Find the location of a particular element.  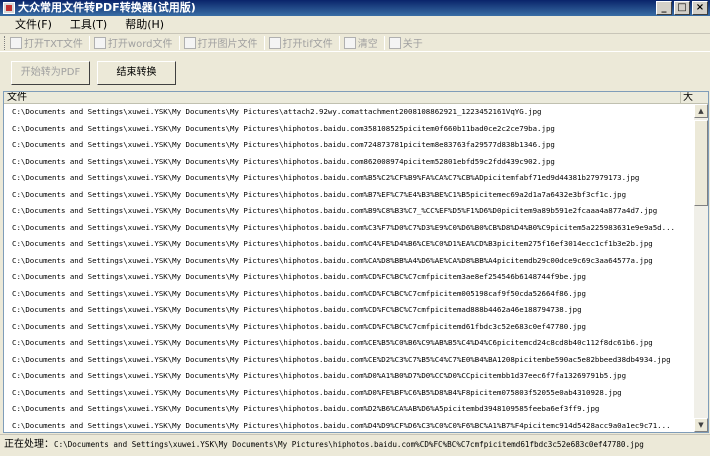

clear-label: 清空 is located at coordinates (367, 44).